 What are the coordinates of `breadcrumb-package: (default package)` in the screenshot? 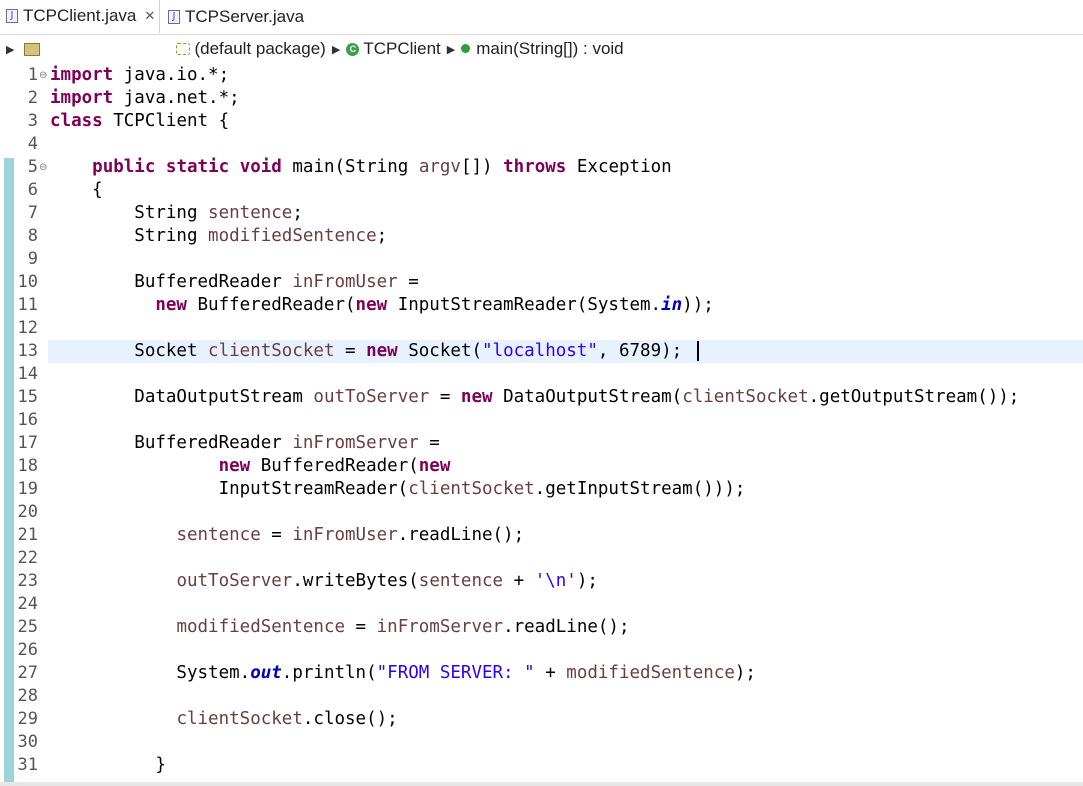 It's located at (259, 49).